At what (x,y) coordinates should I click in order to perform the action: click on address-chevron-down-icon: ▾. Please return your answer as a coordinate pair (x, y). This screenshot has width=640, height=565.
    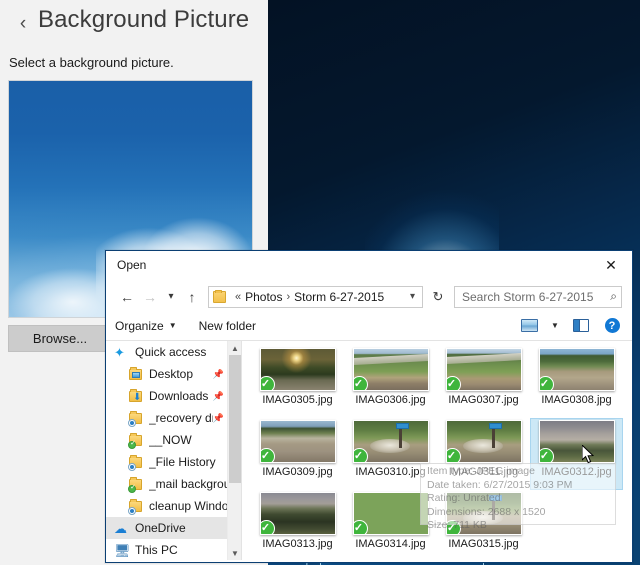
    Looking at the image, I should click on (412, 296).